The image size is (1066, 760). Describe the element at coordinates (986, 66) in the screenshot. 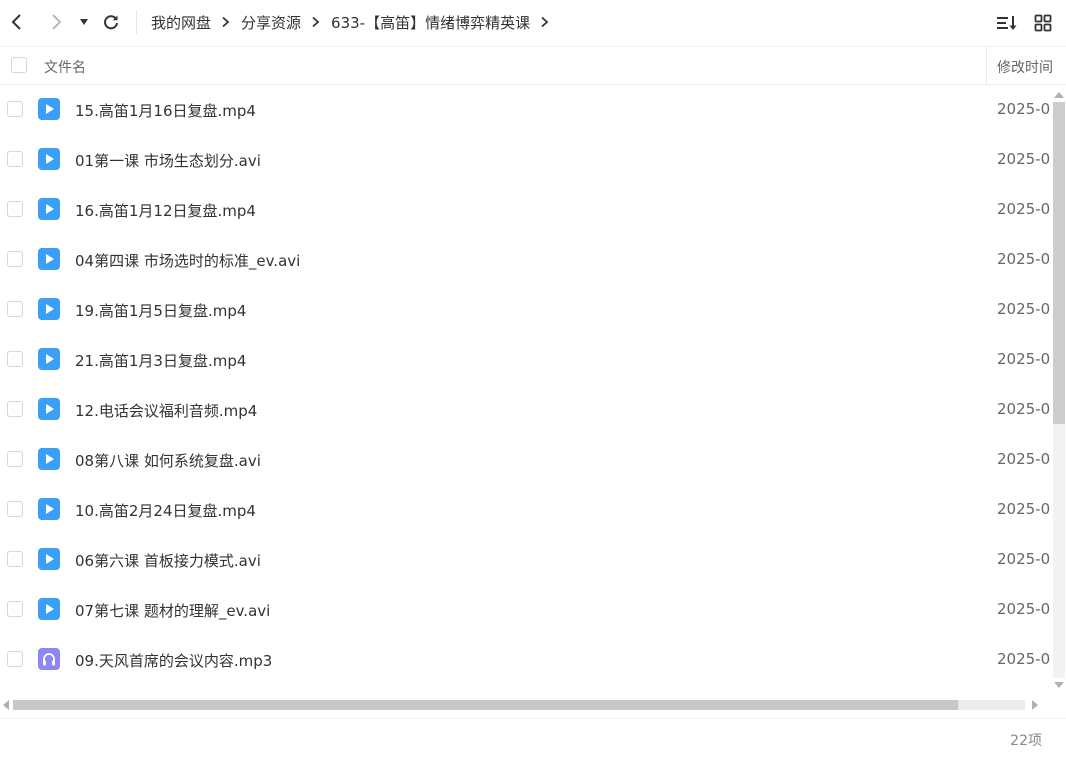

I see `column-resize-handle` at that location.